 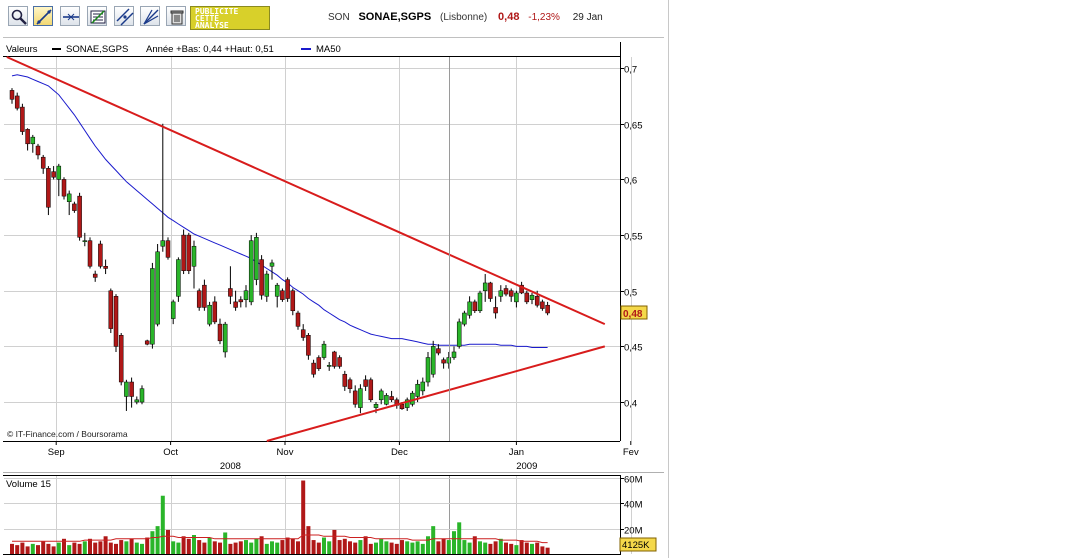 I want to click on y-tick-label: 0,4, so click(x=630, y=404).